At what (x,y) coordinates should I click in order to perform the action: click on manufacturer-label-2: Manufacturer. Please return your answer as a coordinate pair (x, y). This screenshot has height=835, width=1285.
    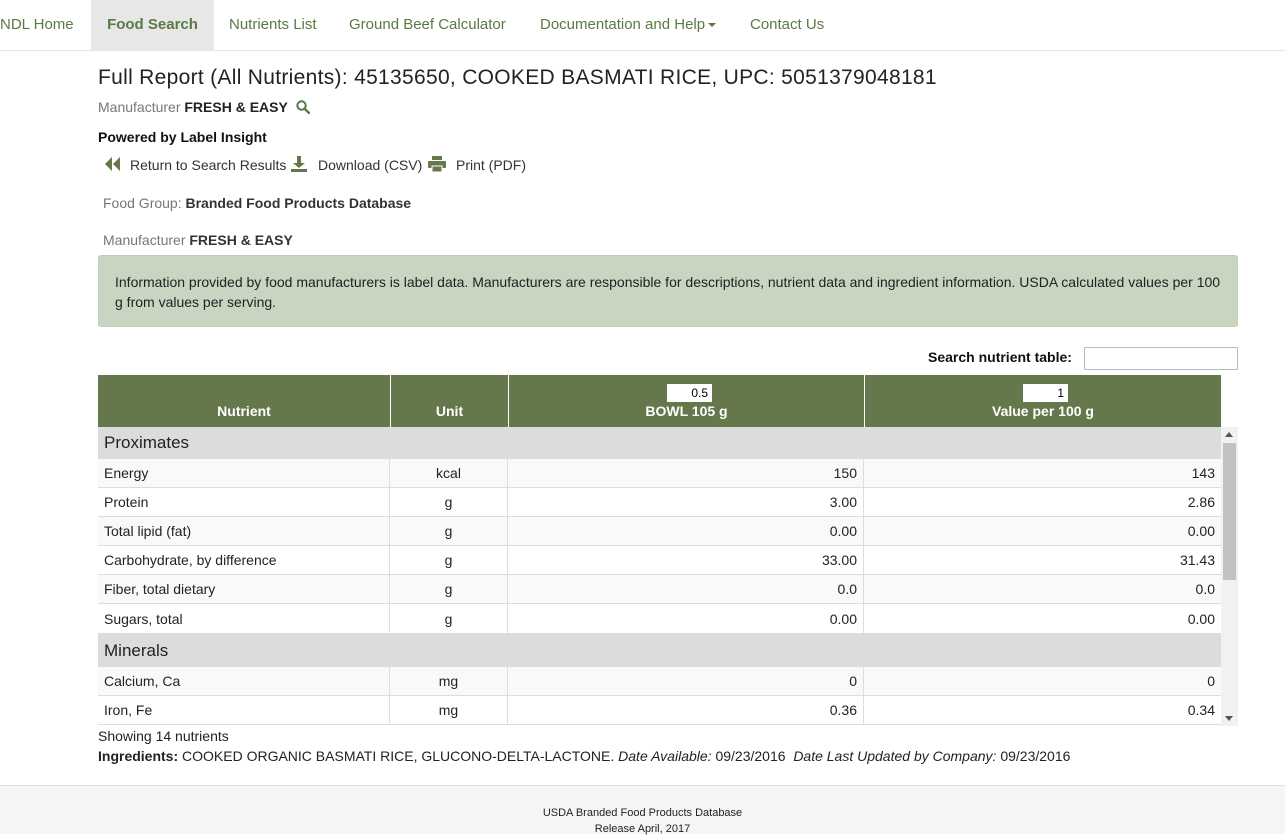
    Looking at the image, I should click on (144, 240).